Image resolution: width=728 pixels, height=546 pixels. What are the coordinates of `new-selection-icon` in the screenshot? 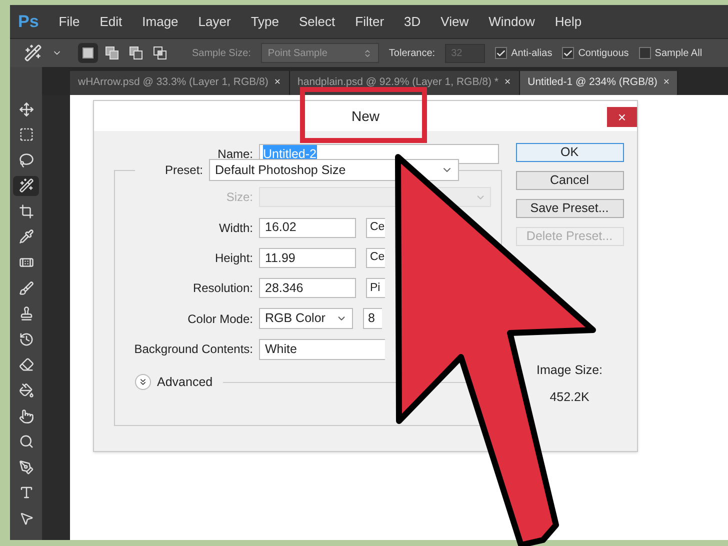 It's located at (88, 53).